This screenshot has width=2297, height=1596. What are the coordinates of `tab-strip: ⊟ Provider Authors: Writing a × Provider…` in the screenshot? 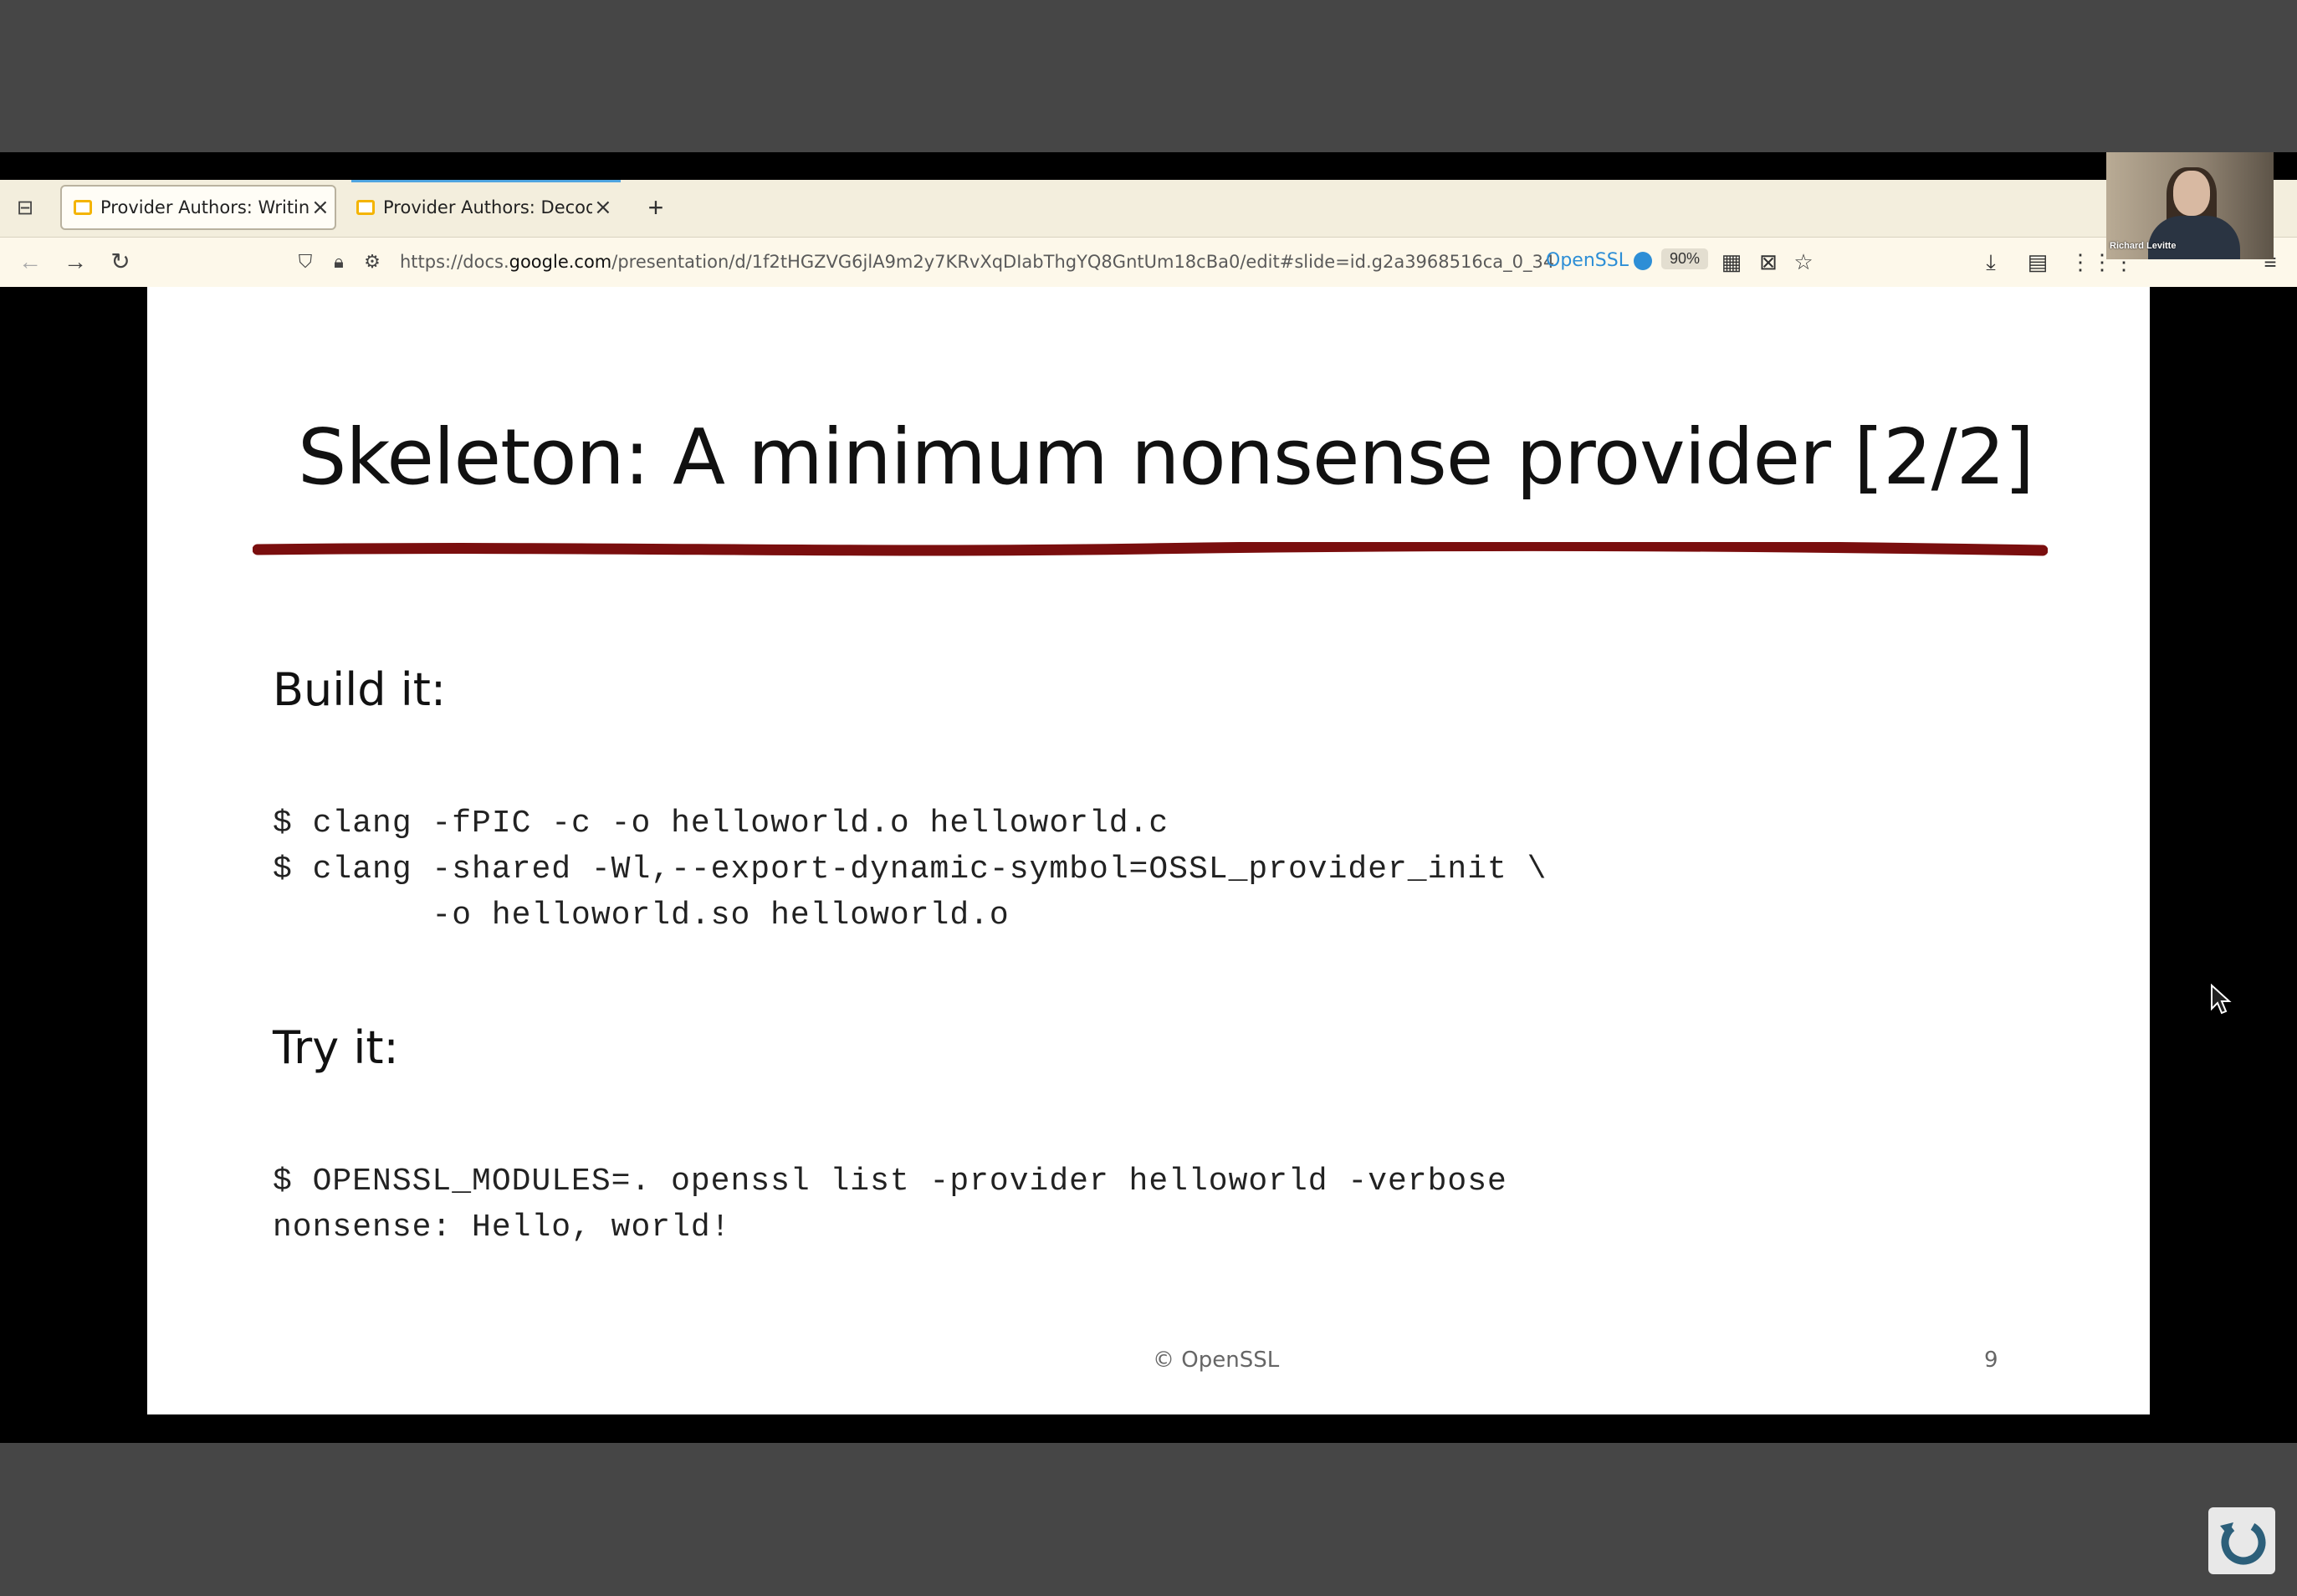 It's located at (1148, 209).